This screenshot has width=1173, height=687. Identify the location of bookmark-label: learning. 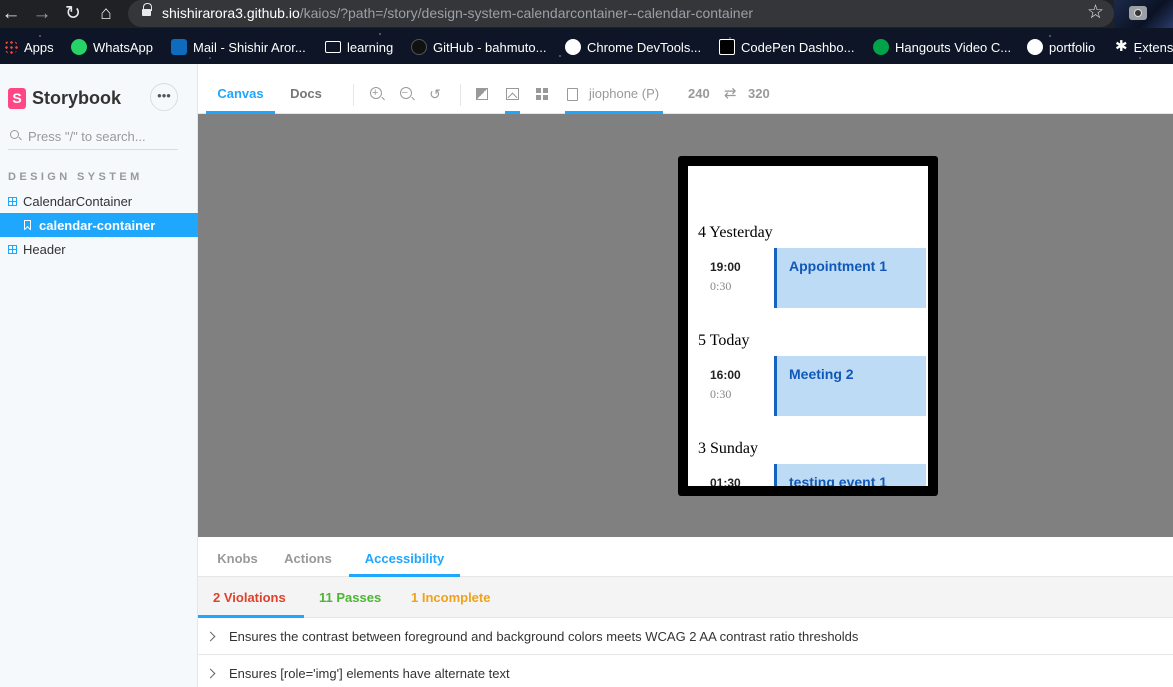
(370, 47).